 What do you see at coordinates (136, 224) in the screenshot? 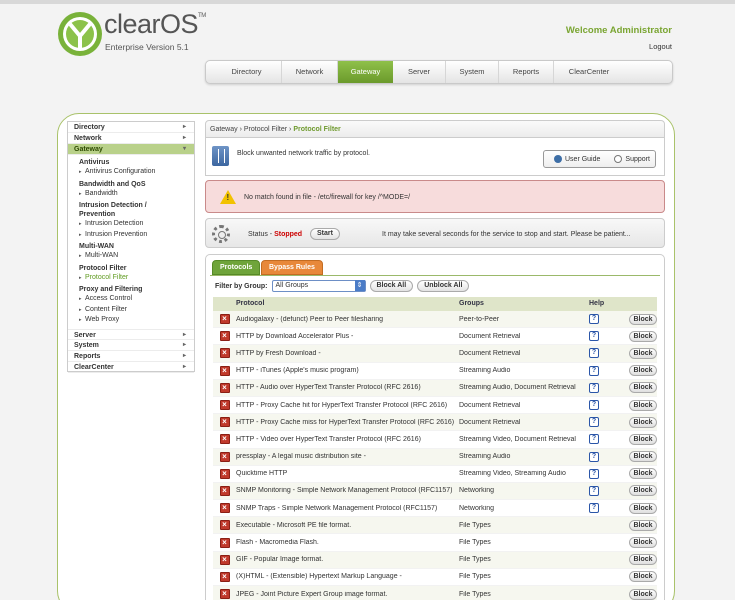
I see `sidebar-link-intrusion-detection: Intrusion Detection` at bounding box center [136, 224].